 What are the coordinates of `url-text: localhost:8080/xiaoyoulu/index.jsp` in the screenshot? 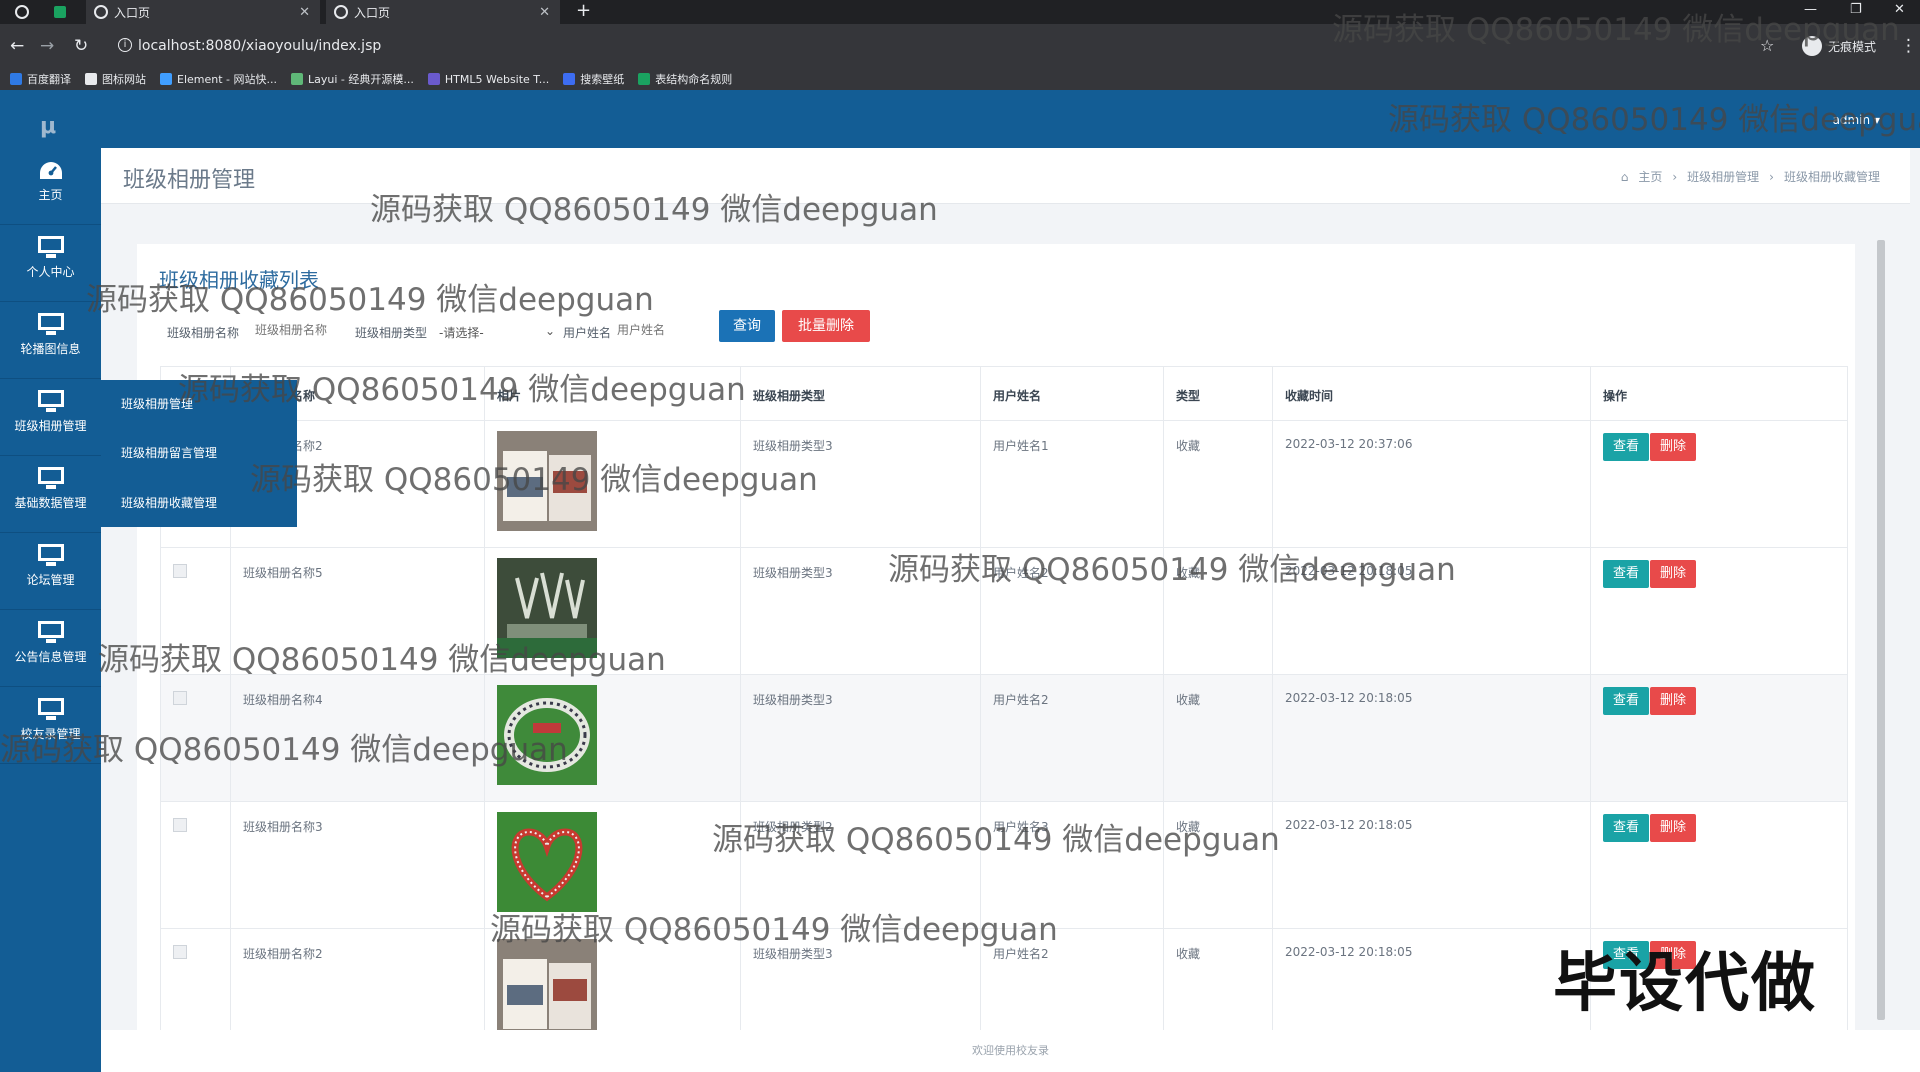 It's located at (260, 46).